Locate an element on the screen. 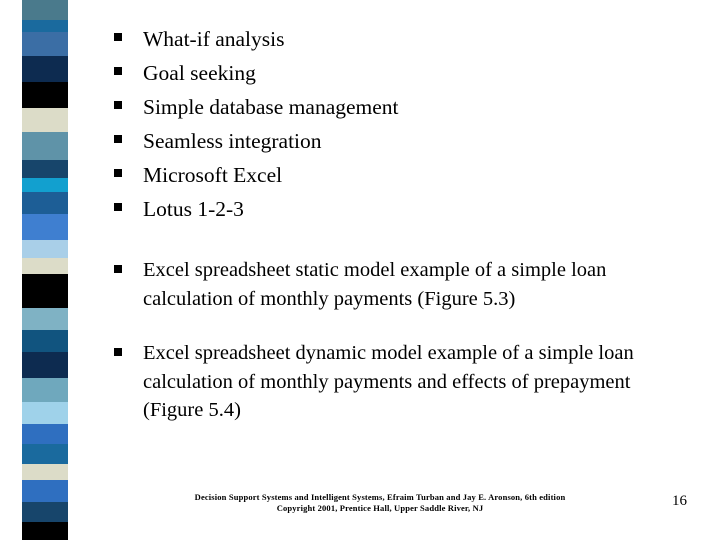  list-item-label: Lotus 1-2-3 is located at coordinates (193, 209).